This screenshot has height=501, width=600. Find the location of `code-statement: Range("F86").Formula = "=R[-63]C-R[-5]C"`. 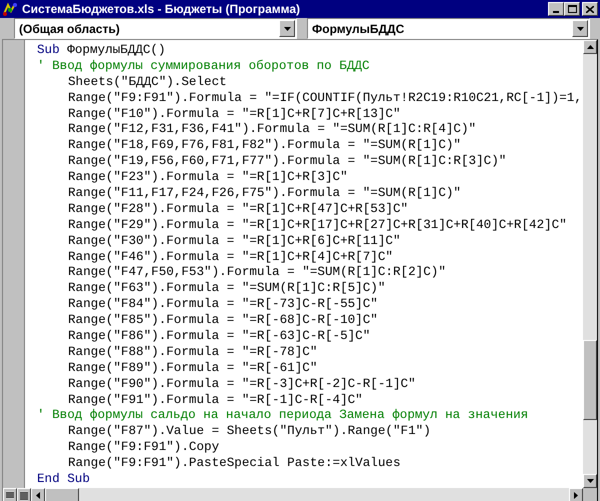

code-statement: Range("F86").Formula = "=R[-63]C-R[-5]C" is located at coordinates (219, 337).